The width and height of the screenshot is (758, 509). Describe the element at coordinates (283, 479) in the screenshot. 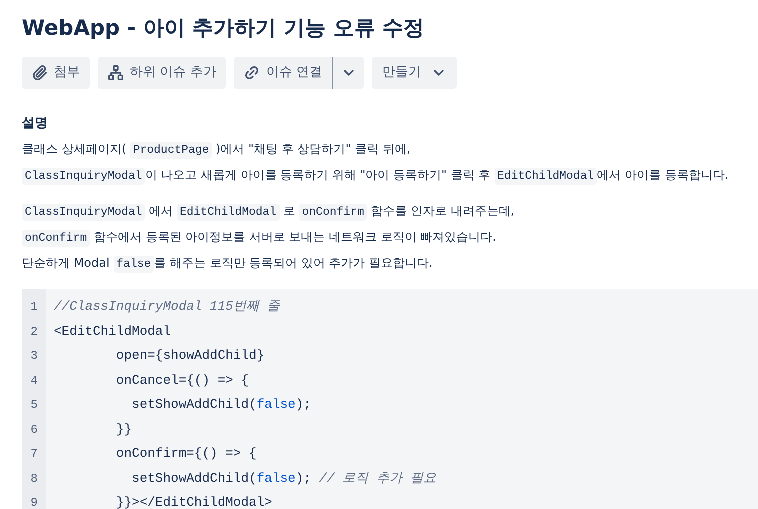

I see `code-line: setShowAddChild(false); // 로직 추가 필요` at that location.